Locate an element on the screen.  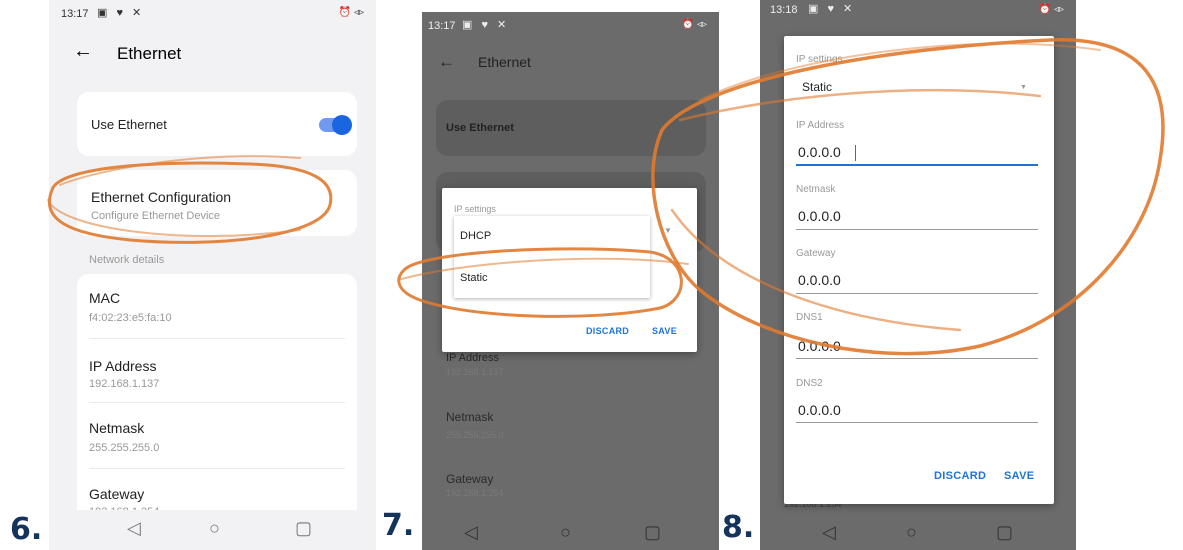
step-label-7: 7. is located at coordinates (398, 525).